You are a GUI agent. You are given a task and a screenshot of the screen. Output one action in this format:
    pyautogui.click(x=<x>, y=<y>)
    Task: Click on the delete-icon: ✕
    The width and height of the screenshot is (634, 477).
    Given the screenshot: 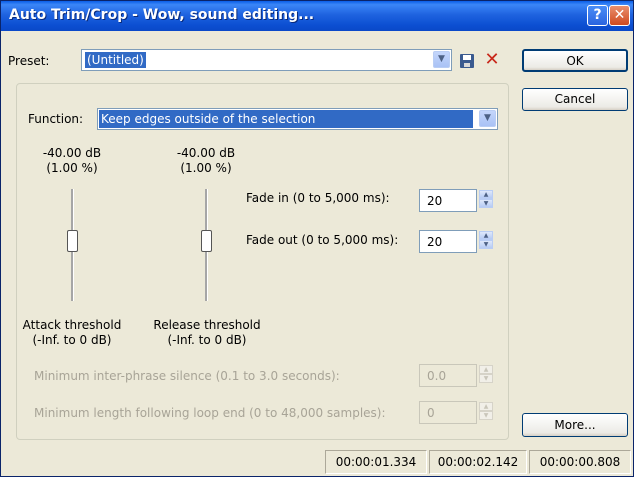 What is the action you would take?
    pyautogui.click(x=492, y=60)
    